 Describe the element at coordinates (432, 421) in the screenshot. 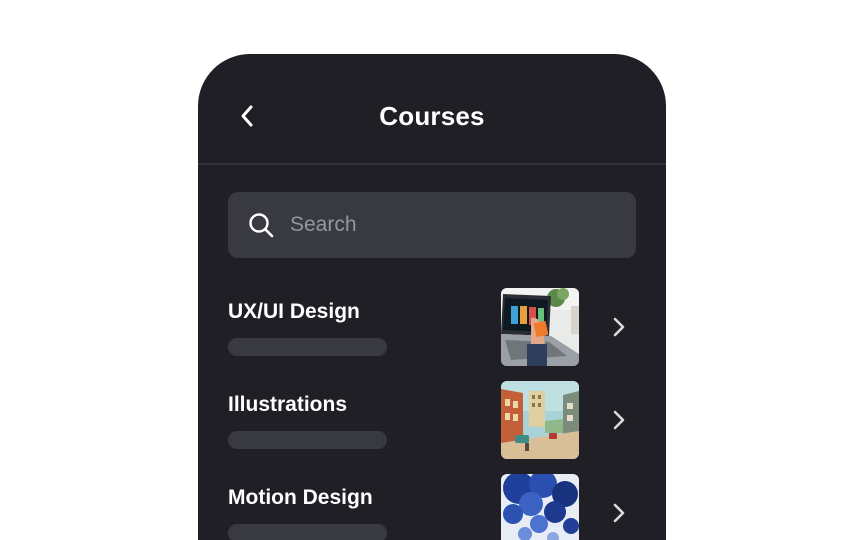

I see `course-item-illustrations: Illustrations` at that location.